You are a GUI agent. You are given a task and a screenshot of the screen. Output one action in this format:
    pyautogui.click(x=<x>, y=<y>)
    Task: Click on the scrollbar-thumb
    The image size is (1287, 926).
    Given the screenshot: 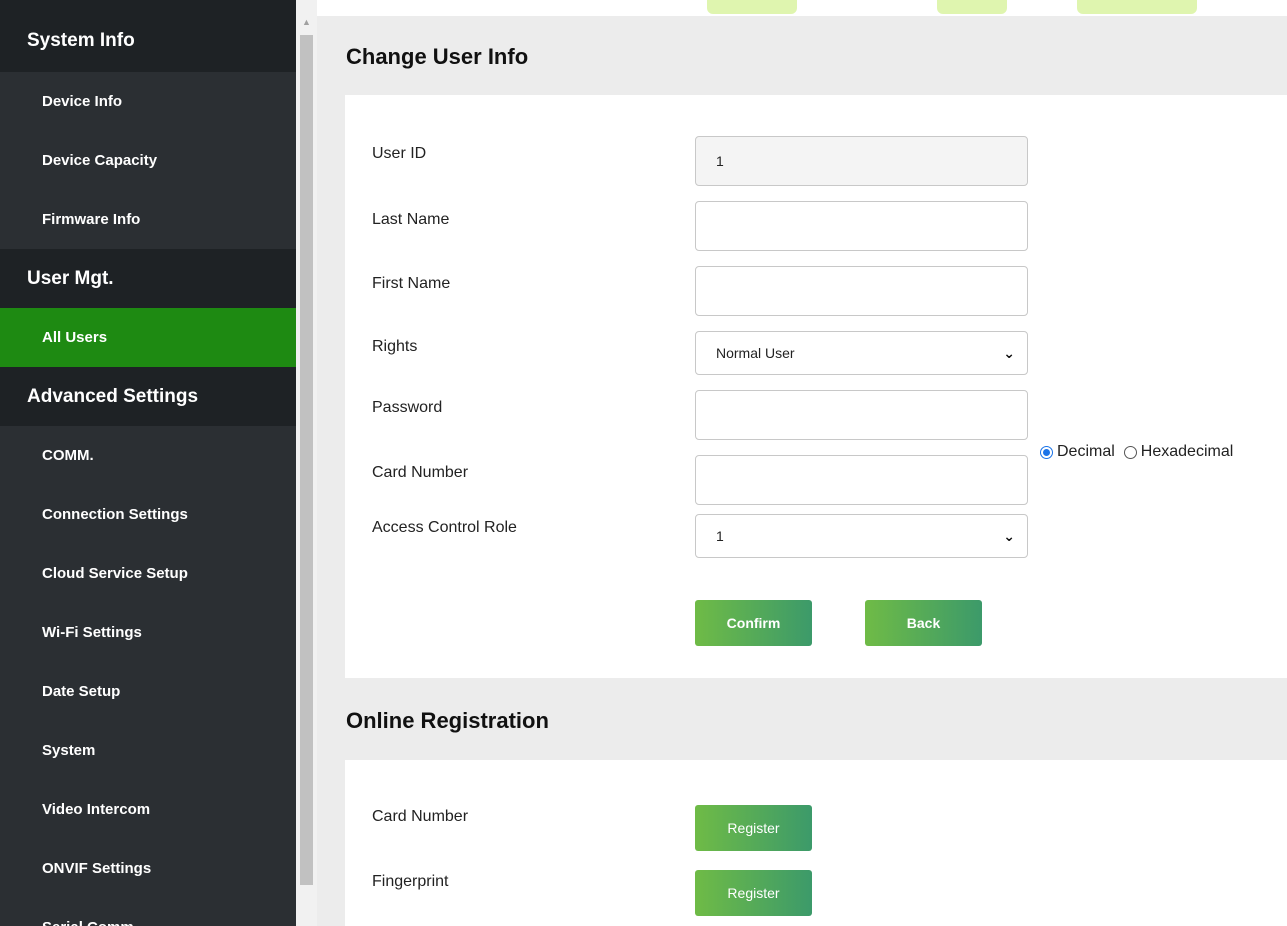 What is the action you would take?
    pyautogui.click(x=306, y=460)
    